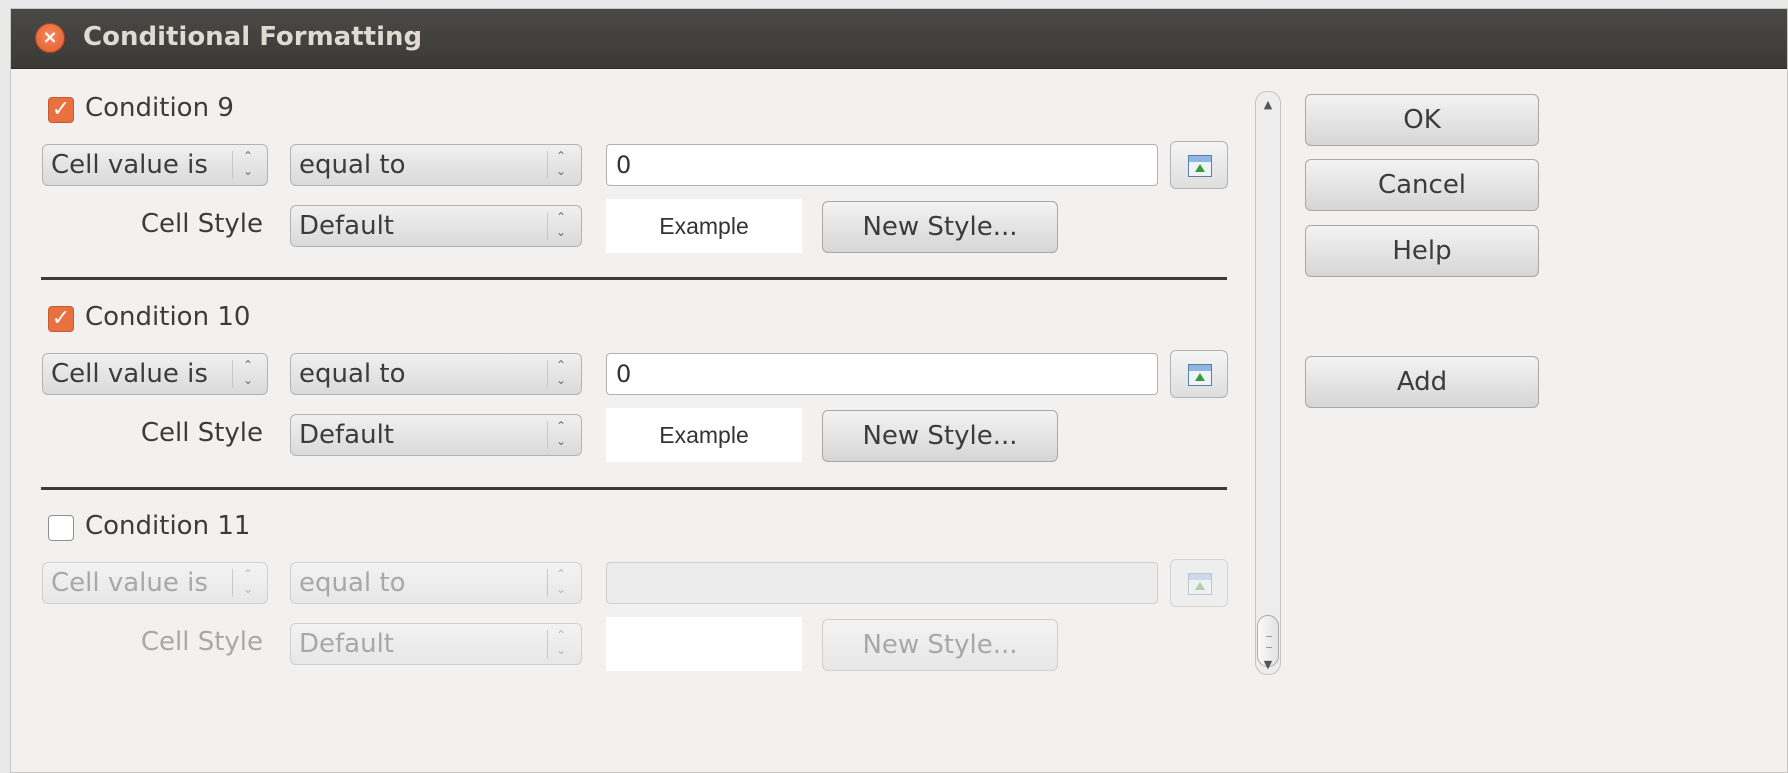 The image size is (1788, 773). I want to click on condition-11-operator-value: equal to, so click(352, 583).